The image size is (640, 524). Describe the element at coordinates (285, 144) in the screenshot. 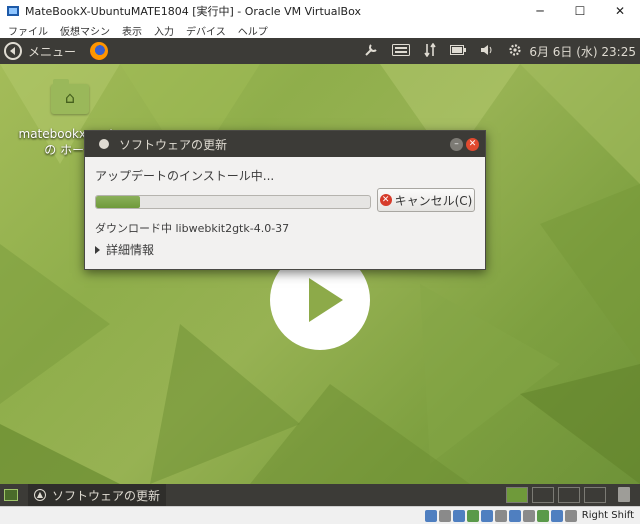

I see `dialog-titlebar: ソフトウェアの更新 – ✕` at that location.